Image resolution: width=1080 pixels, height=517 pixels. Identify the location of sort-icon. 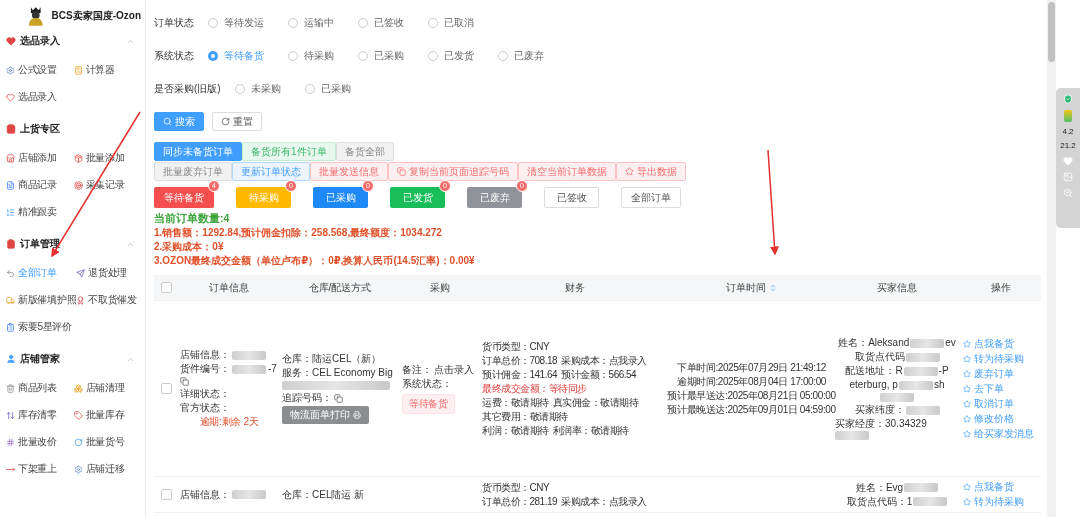
(773, 287).